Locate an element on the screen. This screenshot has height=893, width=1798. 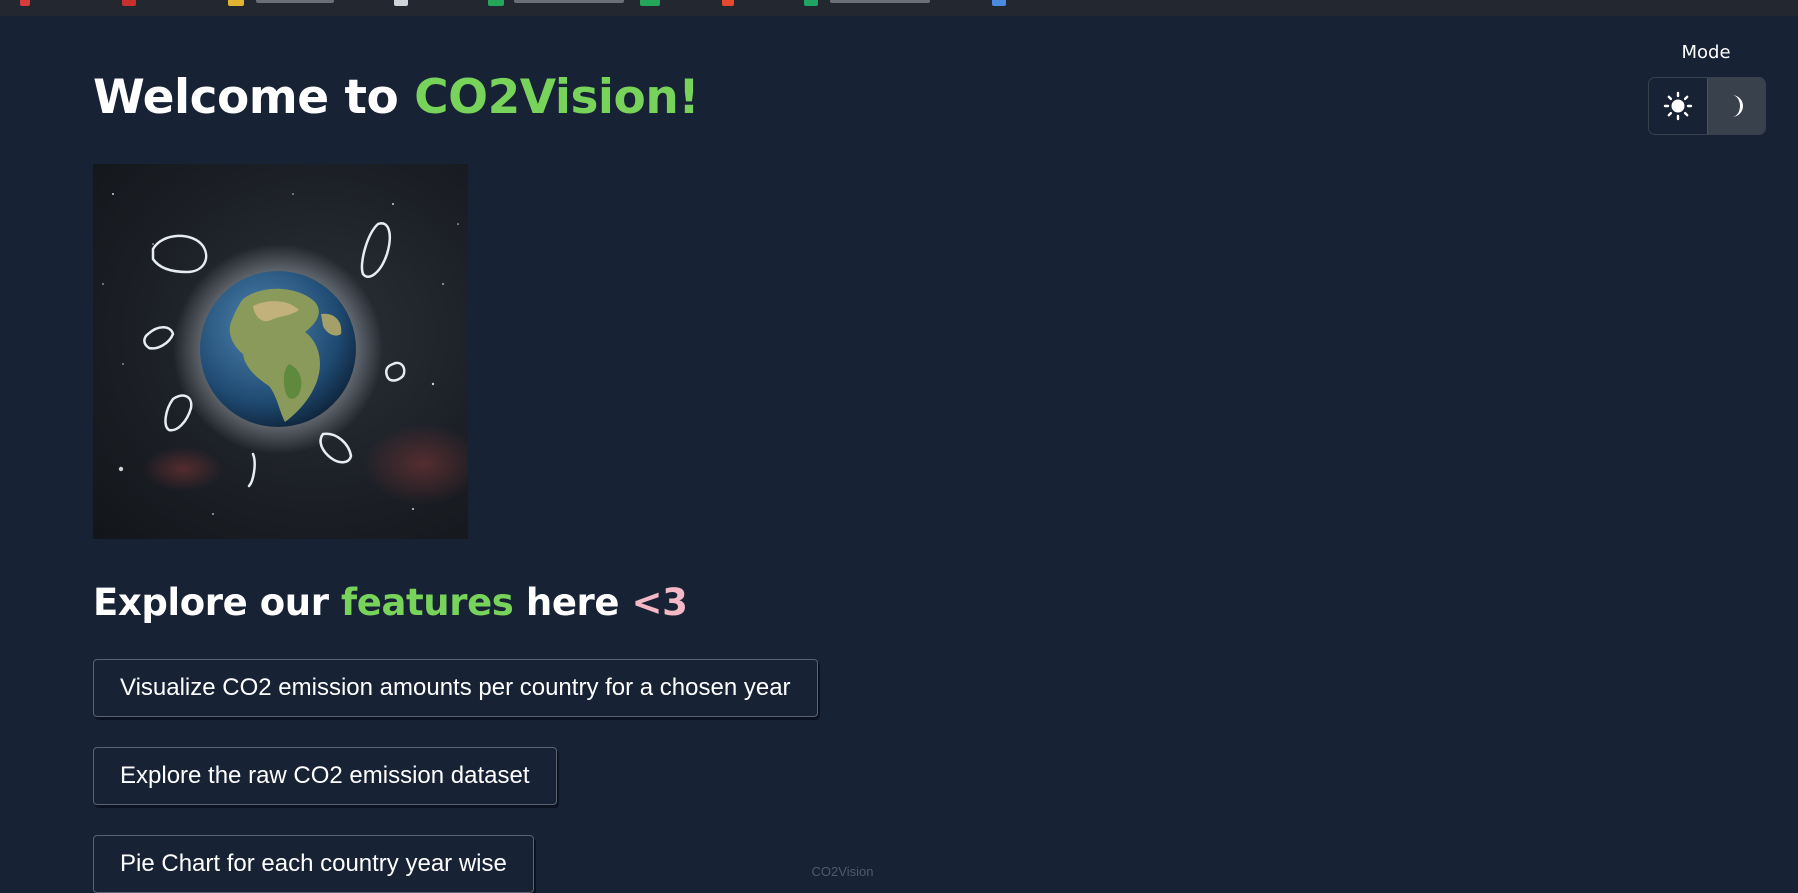
title-prefix: Welcome to is located at coordinates (254, 97).